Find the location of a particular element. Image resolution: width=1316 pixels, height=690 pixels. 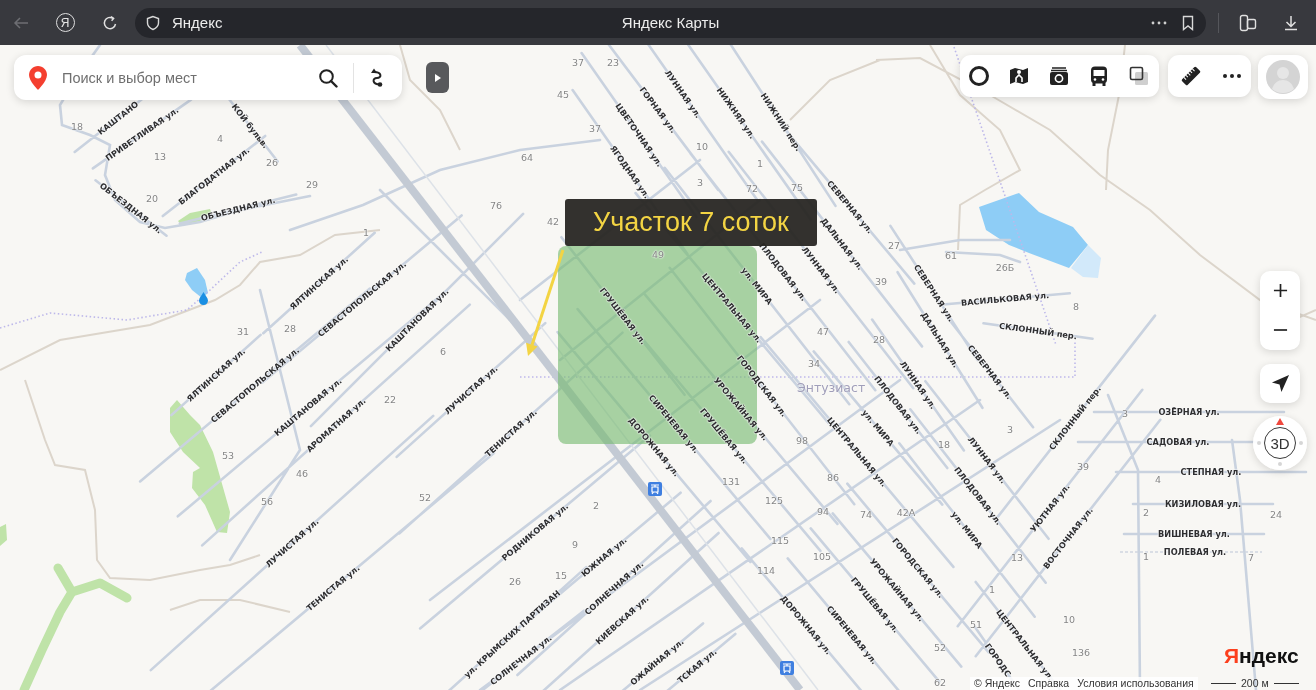

search-field: Поиск и выбор мест is located at coordinates (208, 77).